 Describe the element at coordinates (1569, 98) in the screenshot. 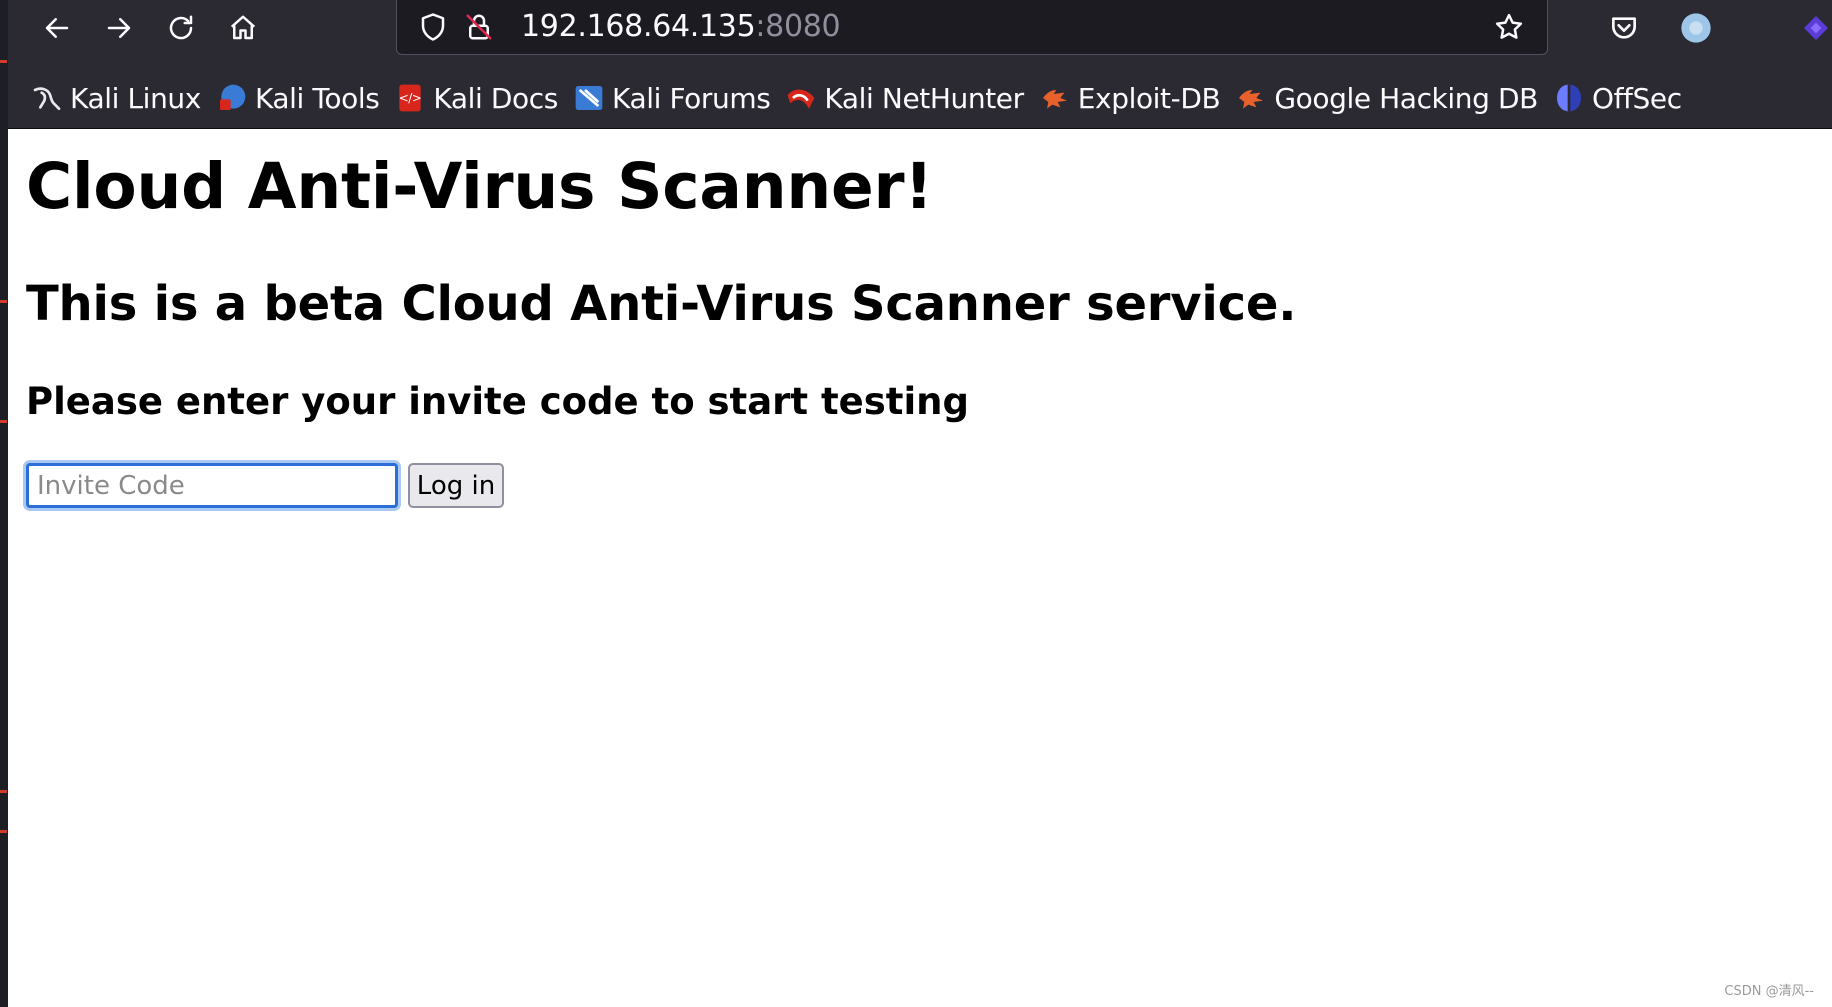

I see `offsec-icon` at that location.